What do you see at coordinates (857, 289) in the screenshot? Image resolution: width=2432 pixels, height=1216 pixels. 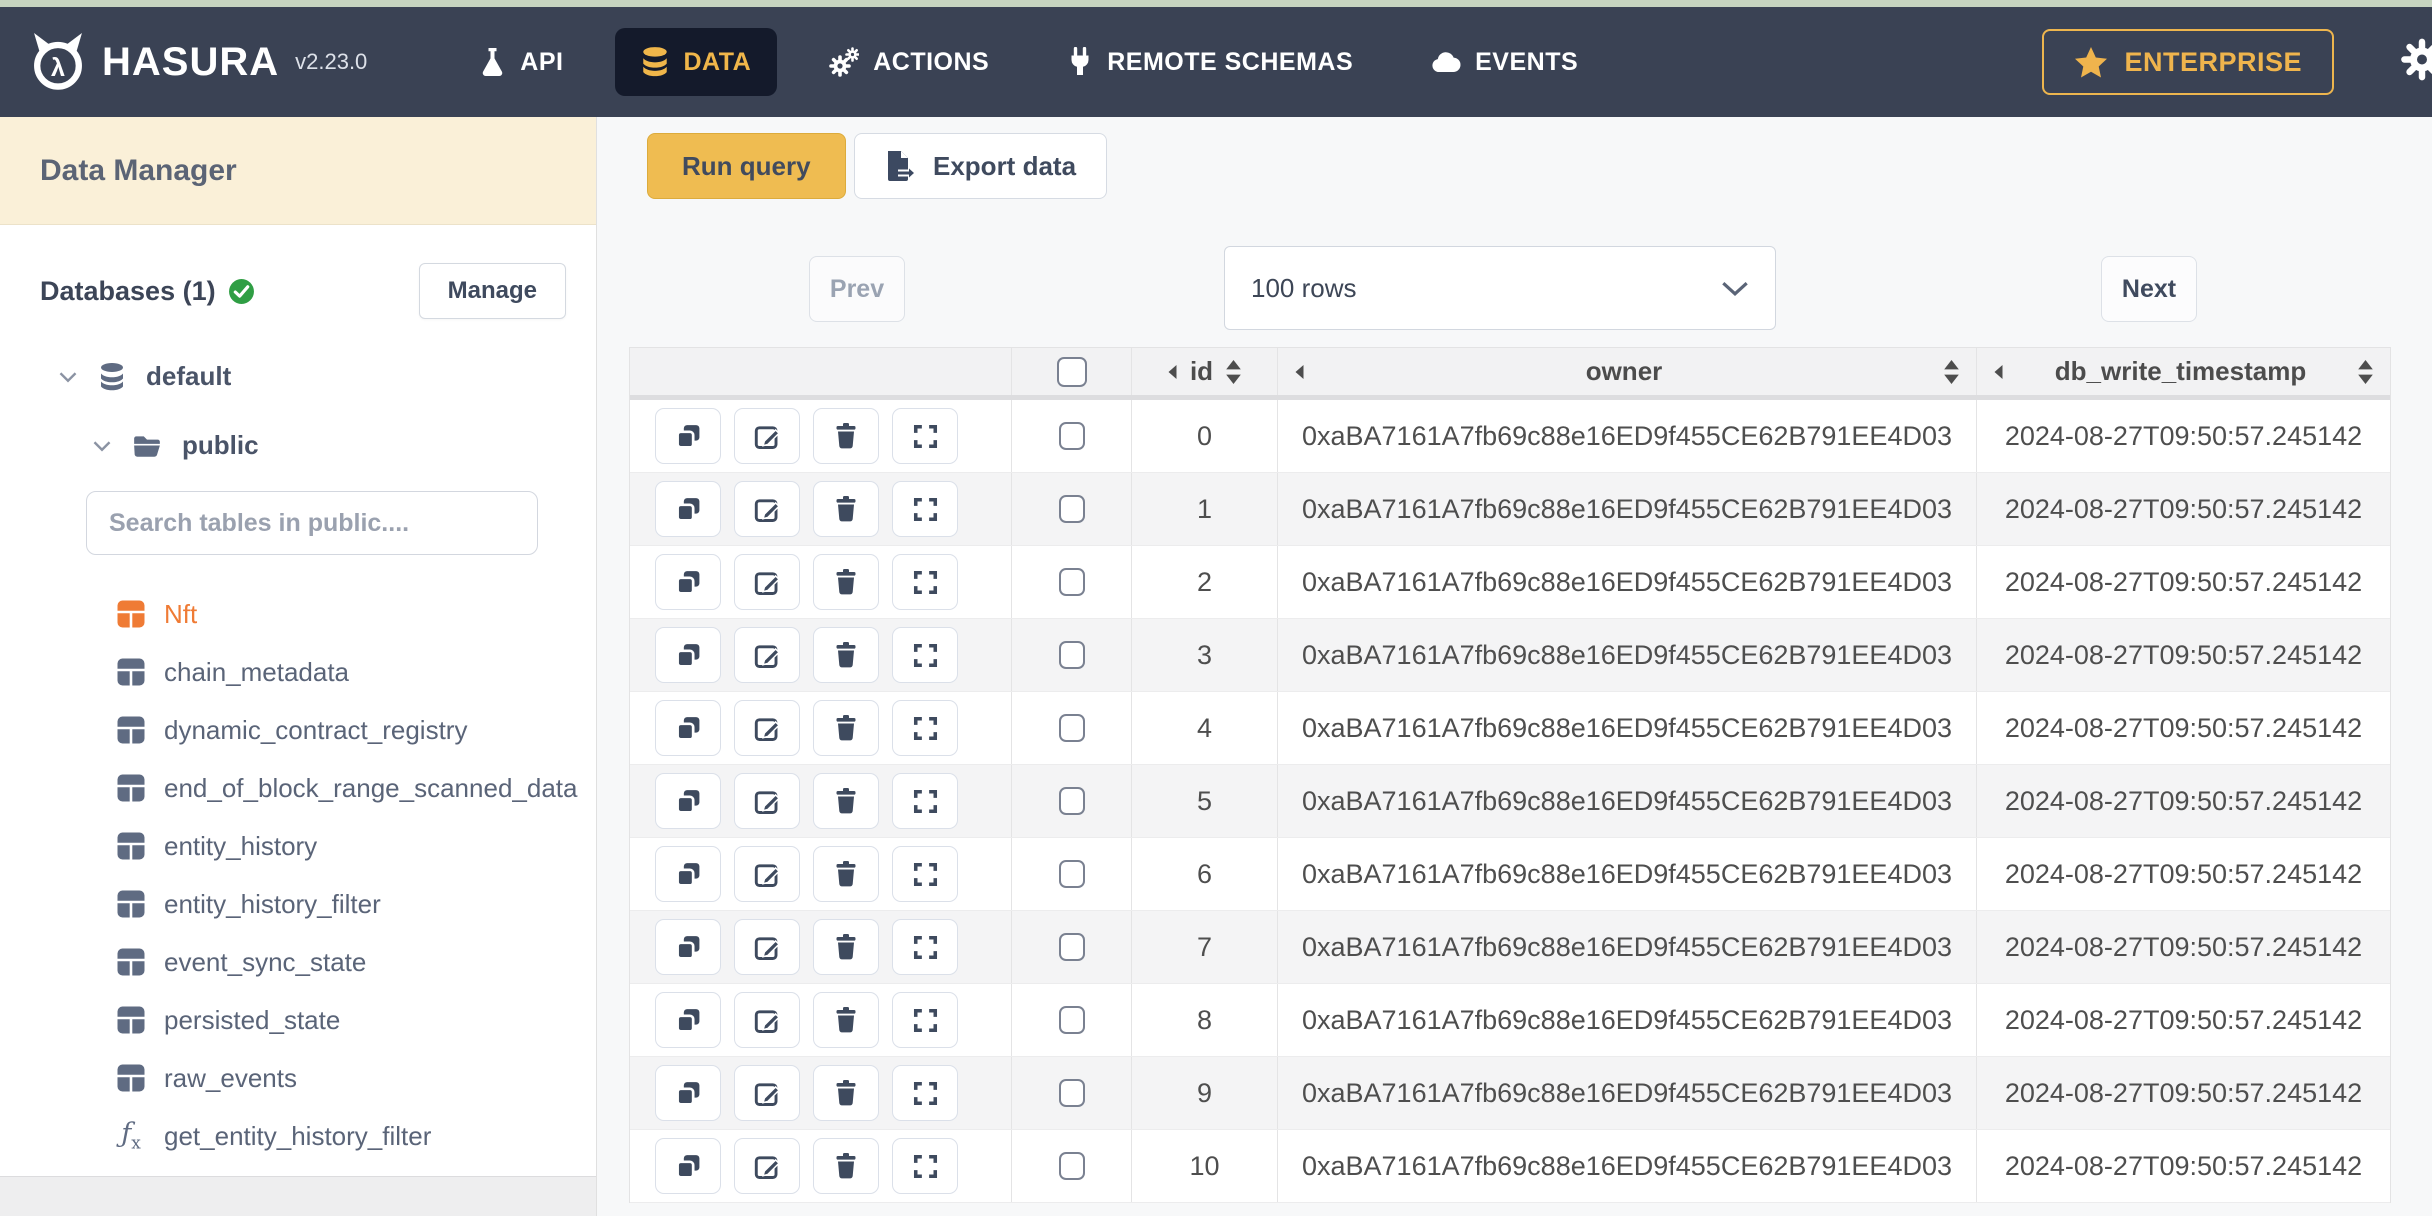 I see `prev-page-button: Prev` at bounding box center [857, 289].